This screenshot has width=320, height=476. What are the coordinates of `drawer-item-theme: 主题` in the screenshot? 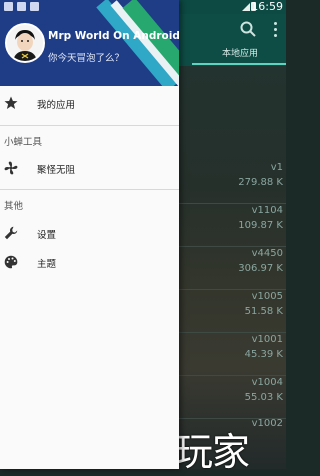 It's located at (89, 263).